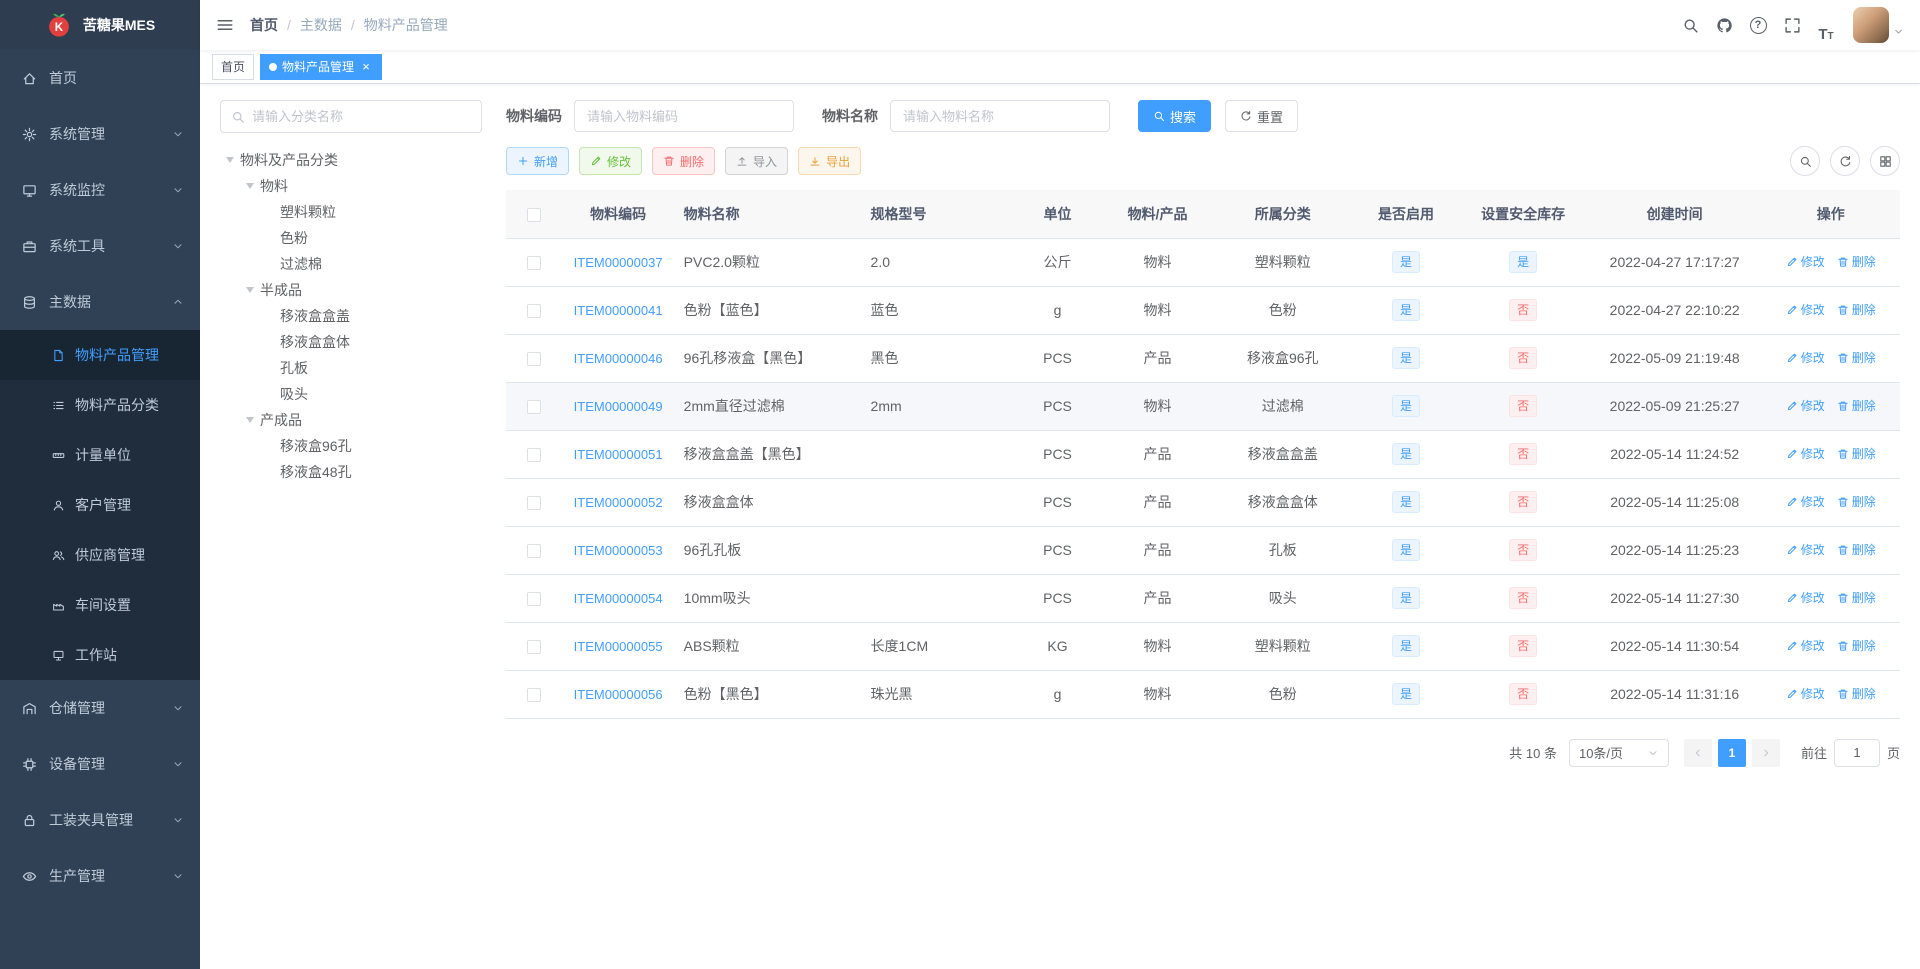  I want to click on category-search-input, so click(361, 116).